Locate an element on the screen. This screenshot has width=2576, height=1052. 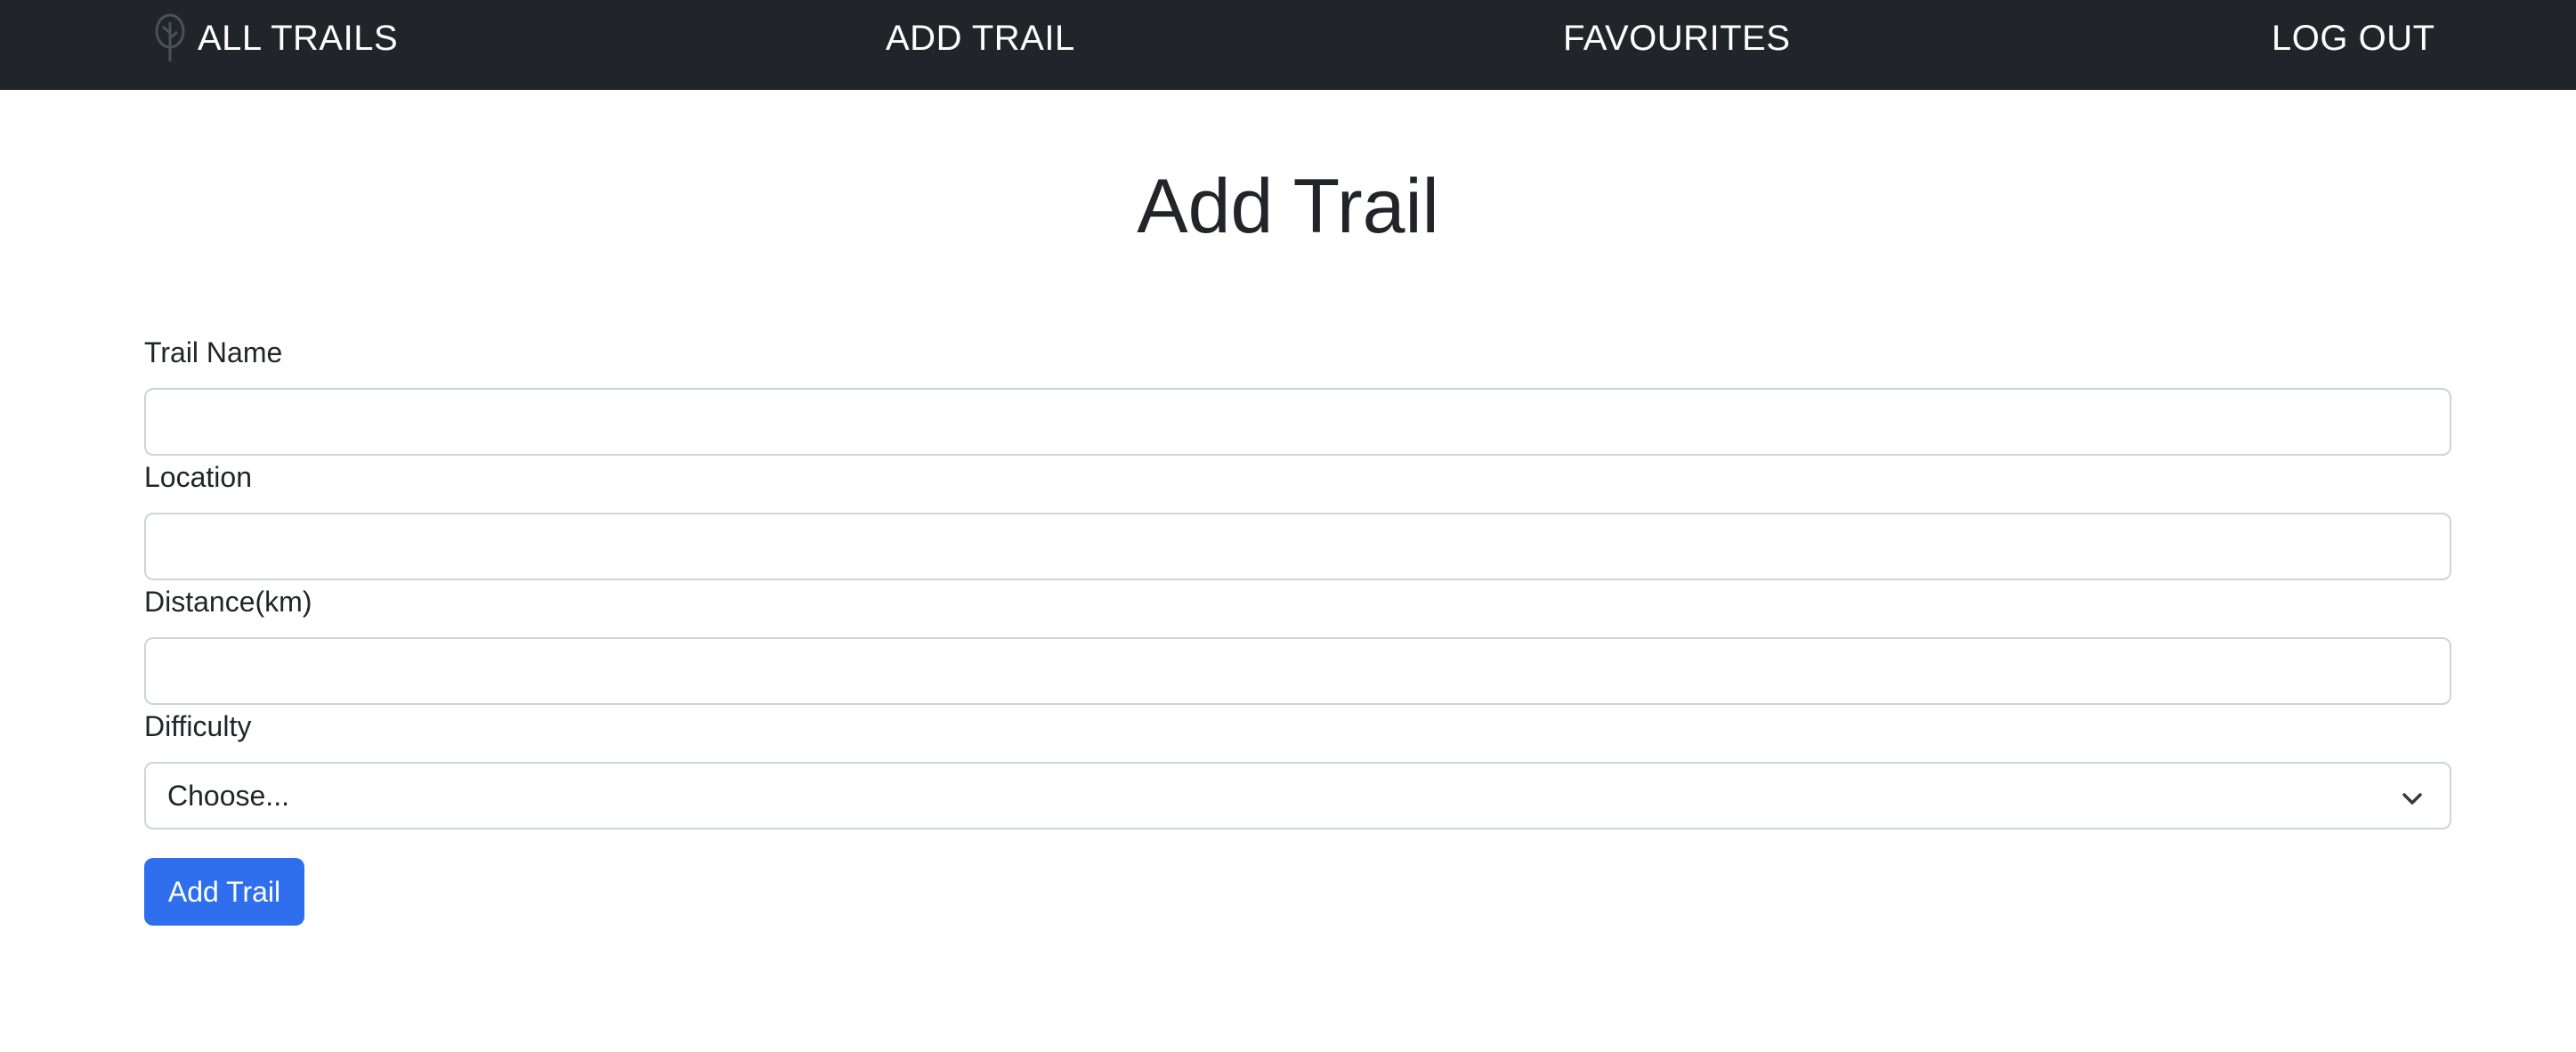
page-title: Add Trail is located at coordinates (1288, 206).